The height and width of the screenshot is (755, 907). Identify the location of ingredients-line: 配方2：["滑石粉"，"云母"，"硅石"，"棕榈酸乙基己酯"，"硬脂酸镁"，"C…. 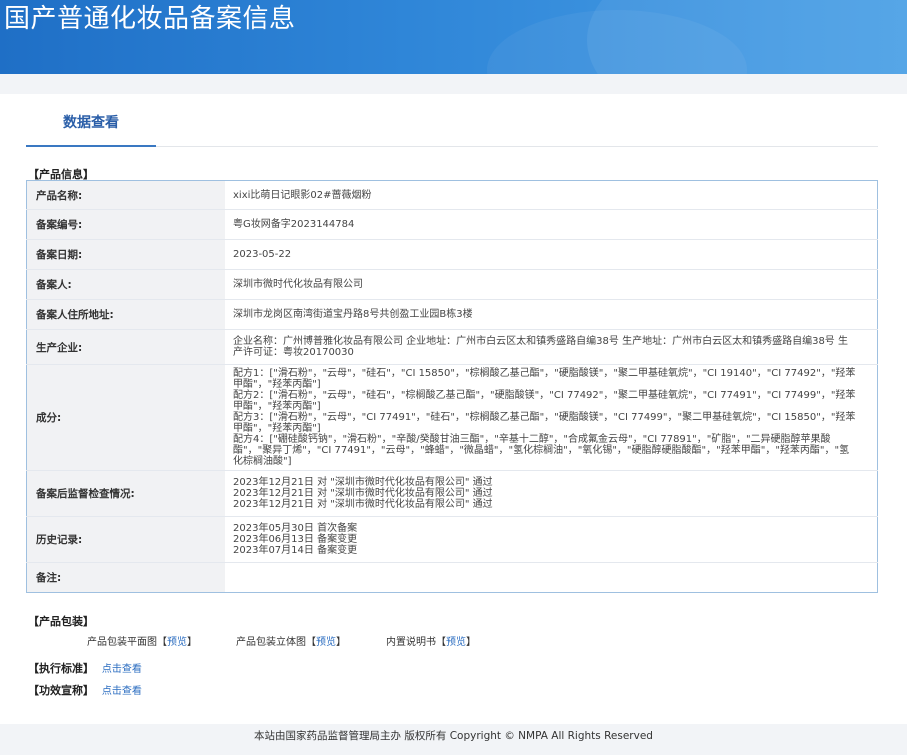
(544, 395).